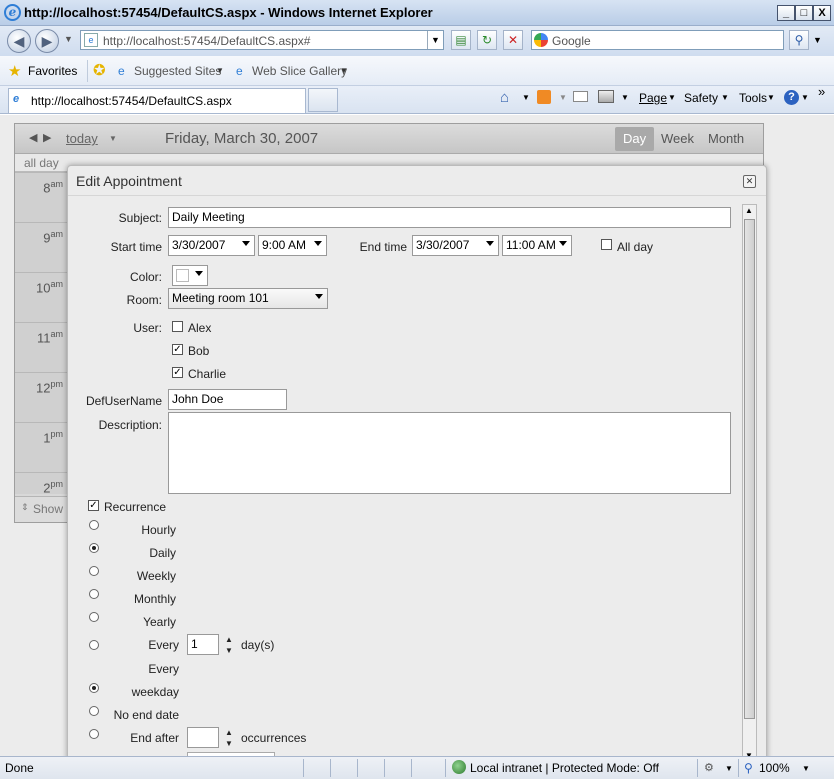 Image resolution: width=834 pixels, height=779 pixels. What do you see at coordinates (461, 40) in the screenshot?
I see `compatibility-icon: ▤` at bounding box center [461, 40].